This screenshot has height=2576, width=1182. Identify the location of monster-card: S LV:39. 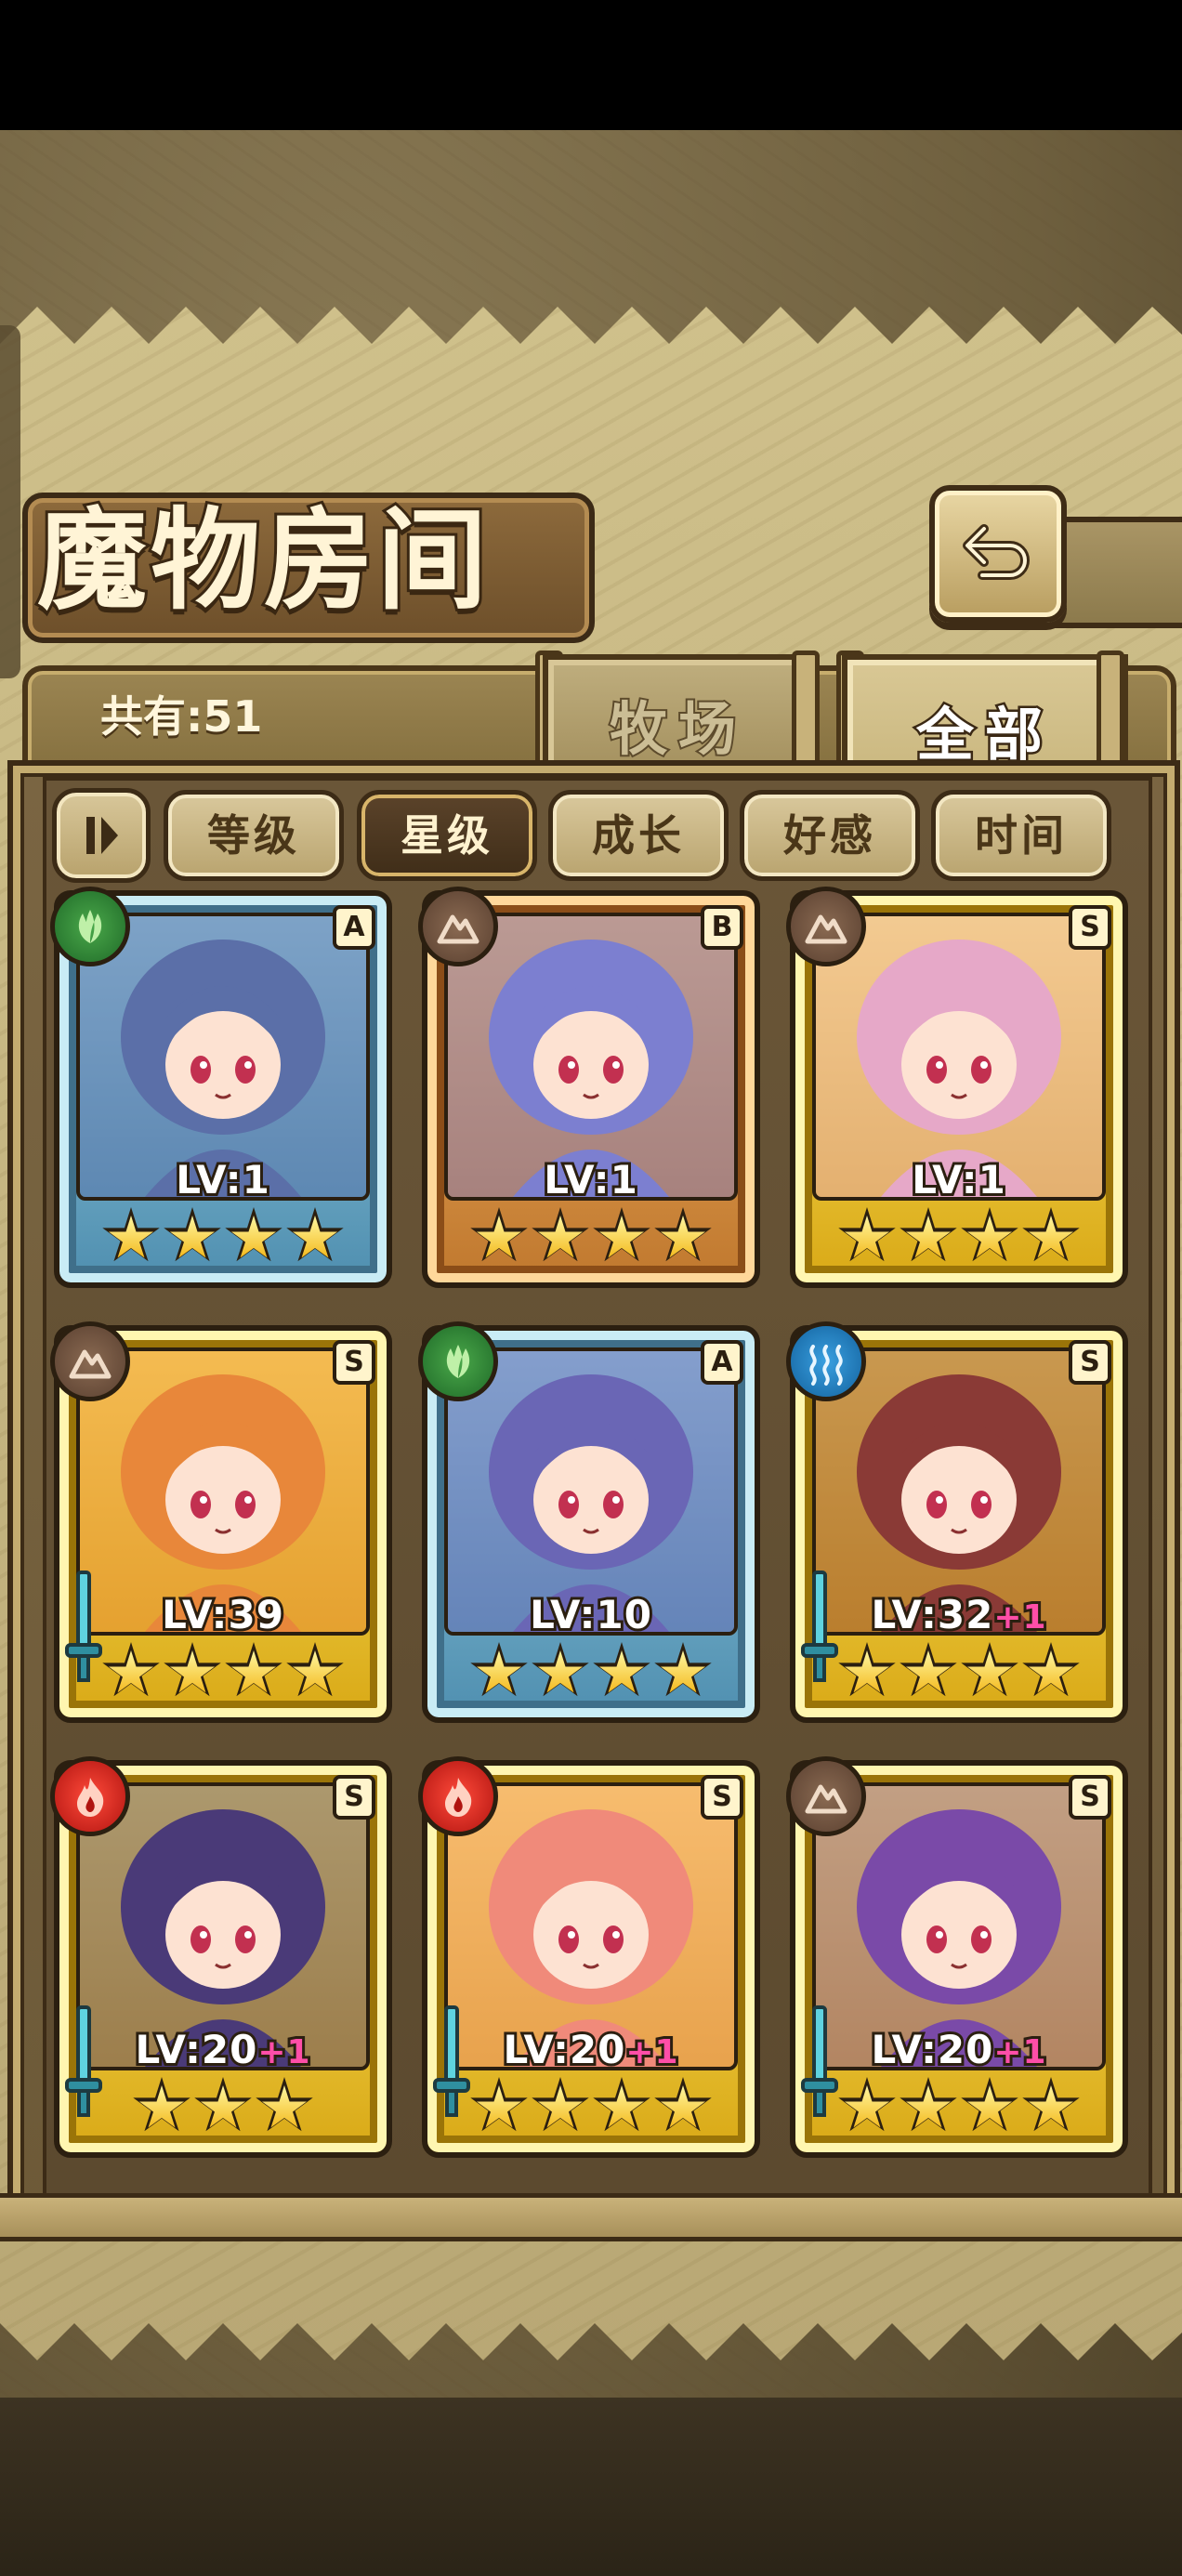
(221, 1522).